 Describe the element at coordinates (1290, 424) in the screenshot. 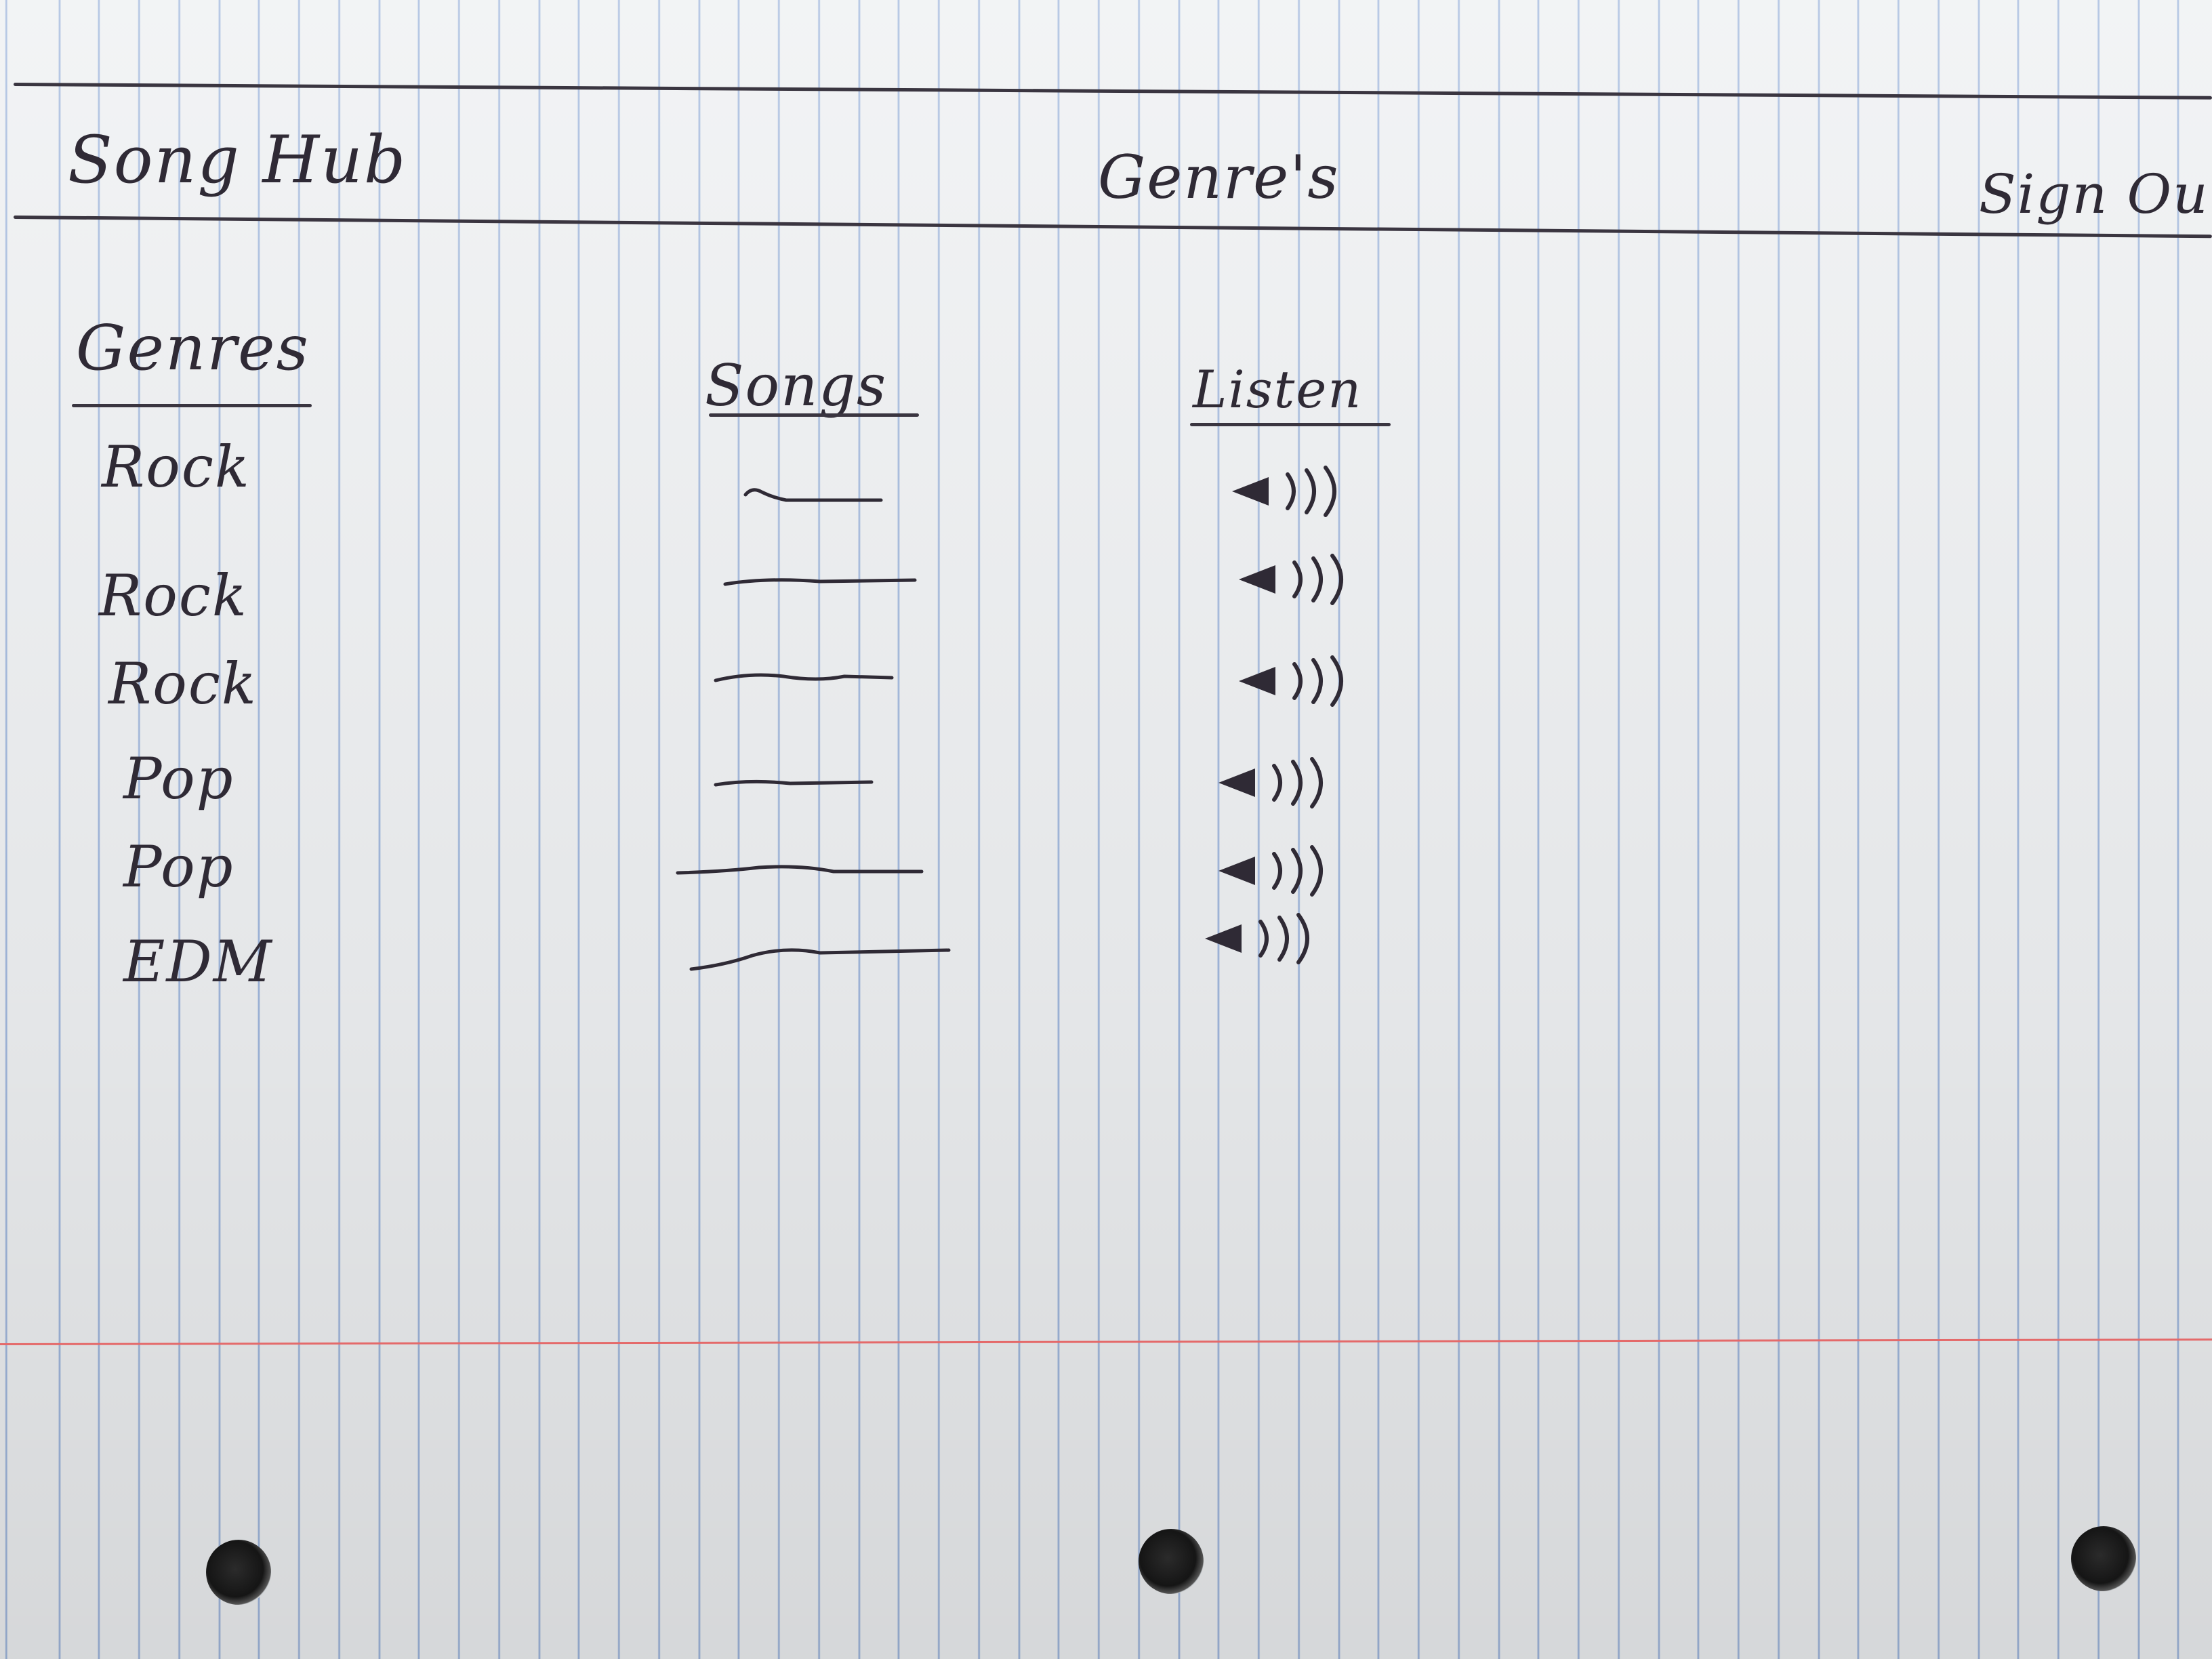

I see `header-listen-underline` at that location.